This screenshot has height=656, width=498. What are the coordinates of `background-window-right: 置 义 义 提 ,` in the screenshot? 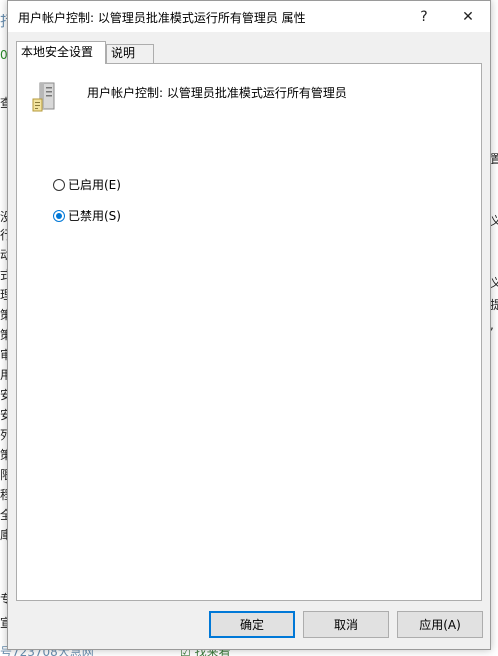 It's located at (494, 328).